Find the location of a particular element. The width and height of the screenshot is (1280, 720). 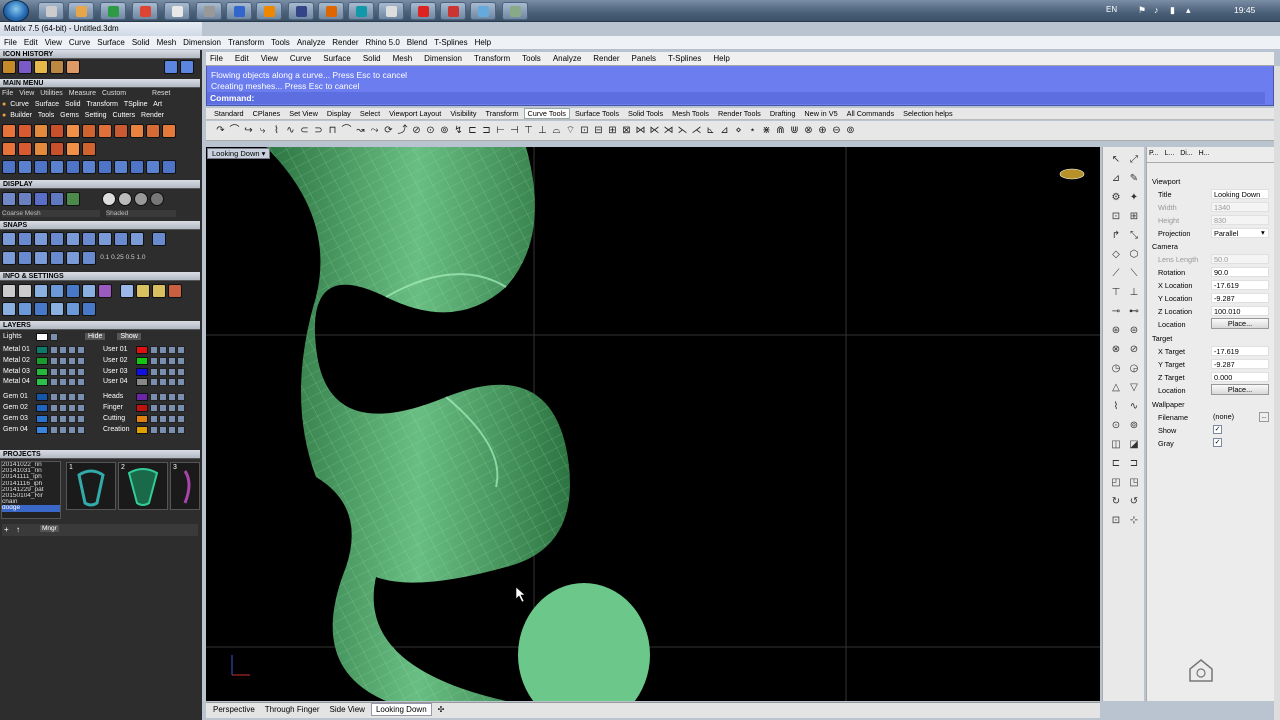

menu-tools: Tools is located at coordinates (280, 42).